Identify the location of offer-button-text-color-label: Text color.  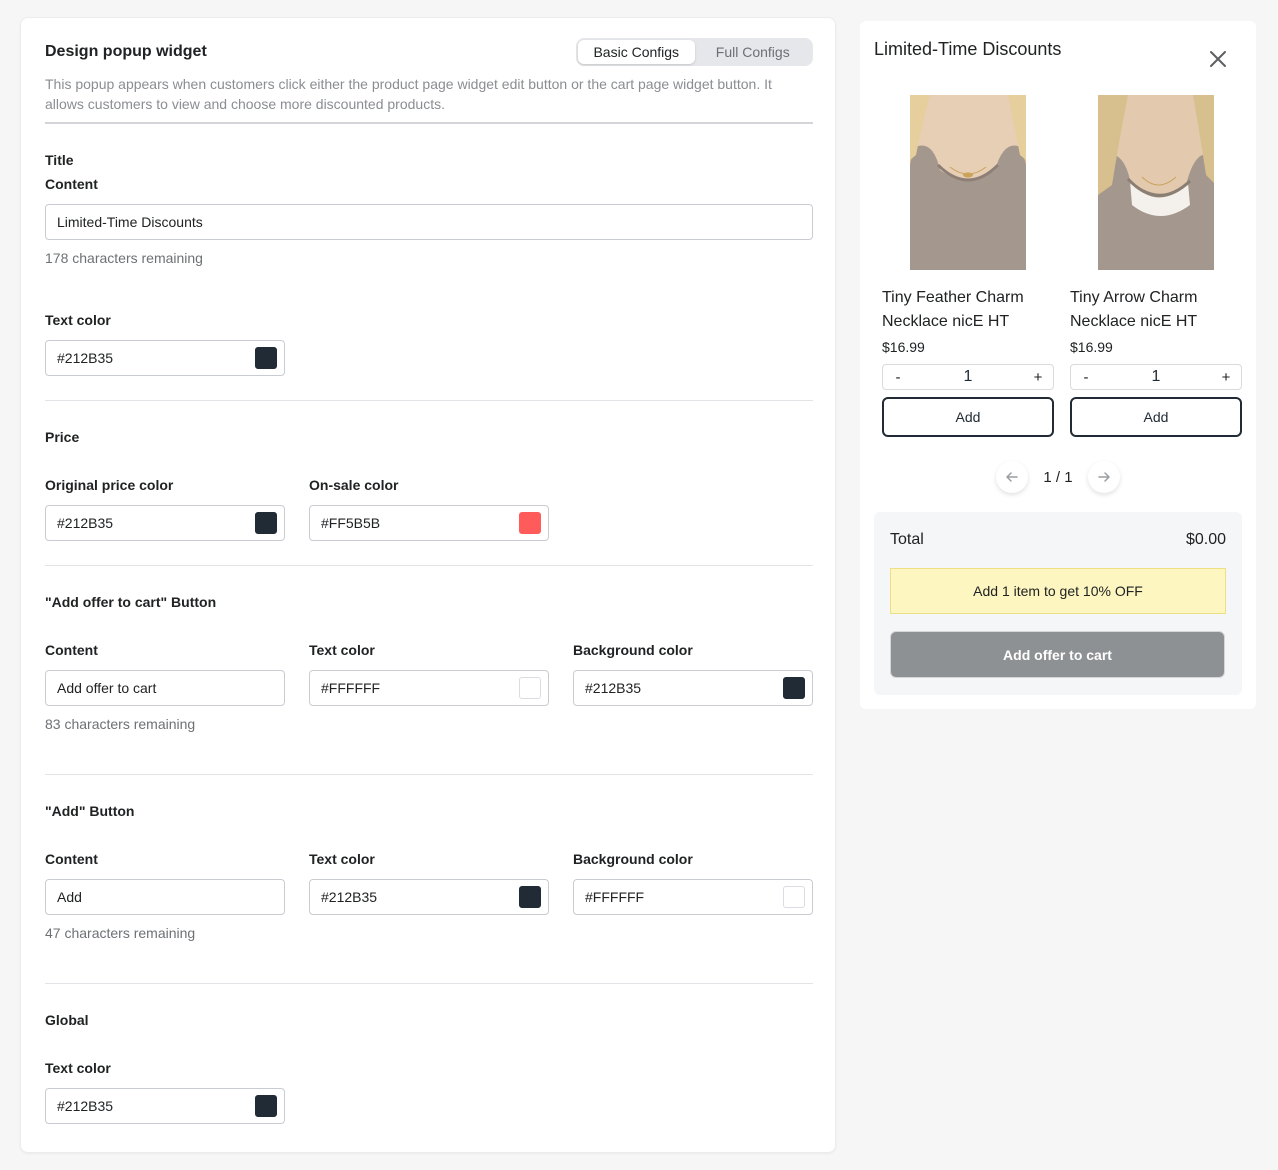
(342, 650).